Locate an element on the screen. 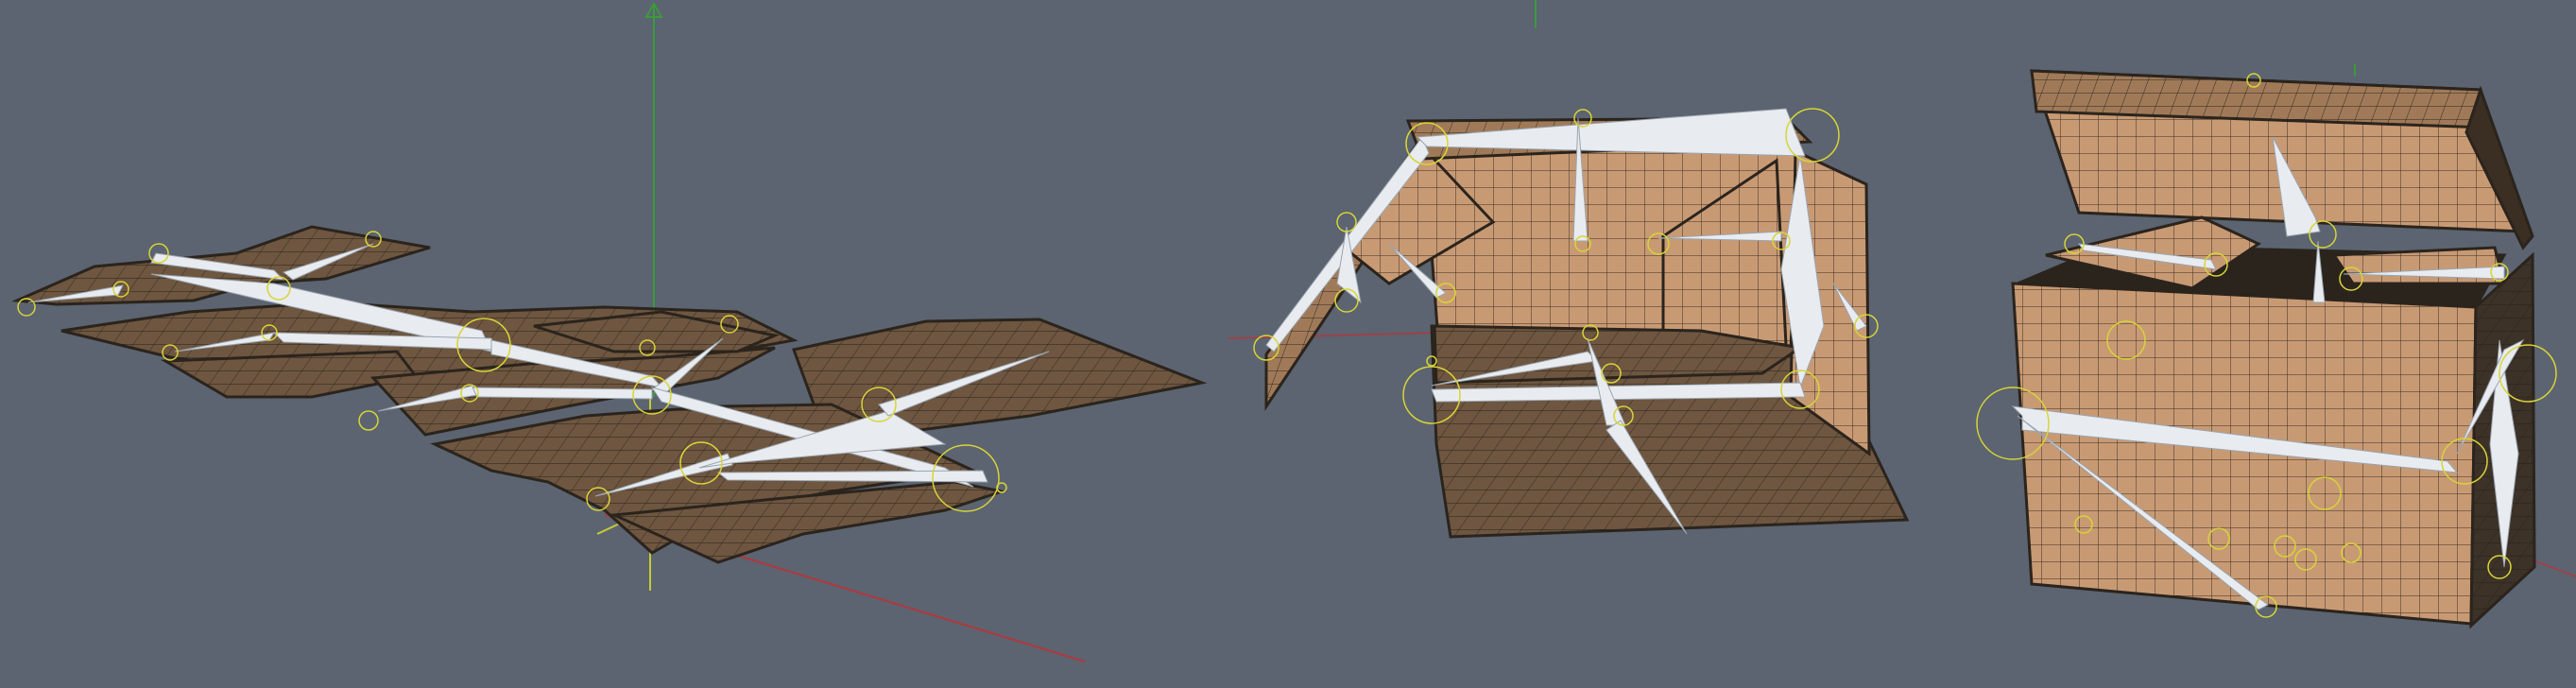 This screenshot has height=688, width=2576. net-panel is located at coordinates (289, 375).